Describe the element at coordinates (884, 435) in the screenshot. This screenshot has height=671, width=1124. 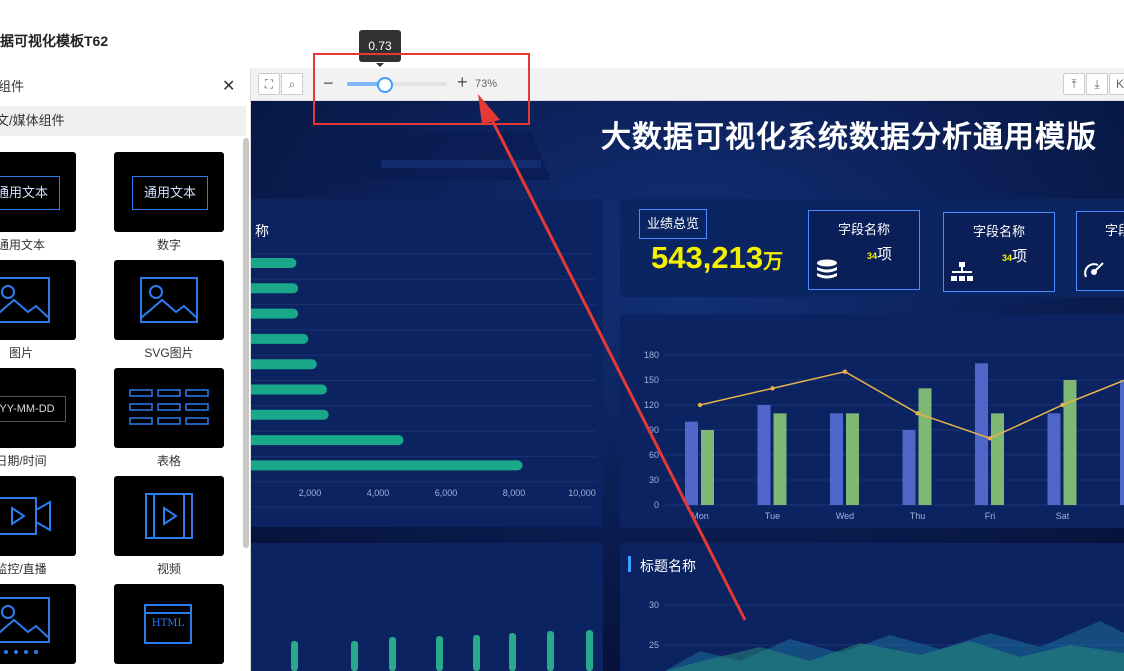
I see `bar-line-chart: 0 30 60 90 120 150 180 Mon Tue Wed Thu Fri Sat` at that location.